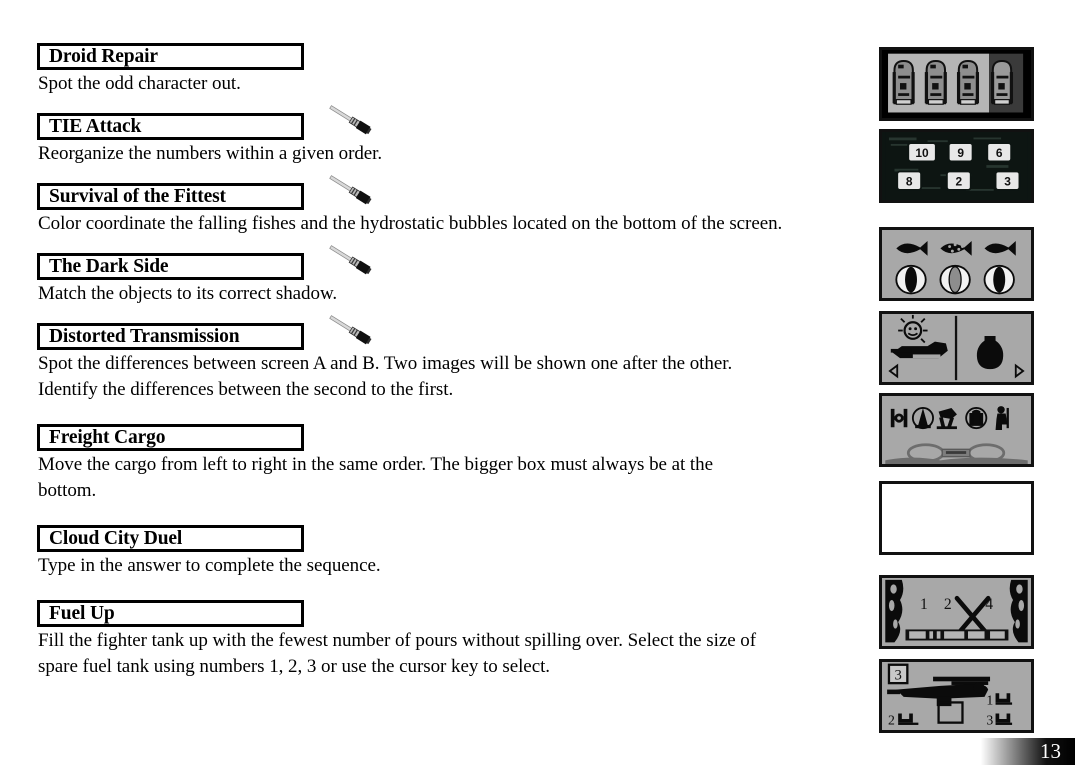 This screenshot has height=779, width=1080. Describe the element at coordinates (103, 56) in the screenshot. I see `game-title: Droid Repair` at that location.